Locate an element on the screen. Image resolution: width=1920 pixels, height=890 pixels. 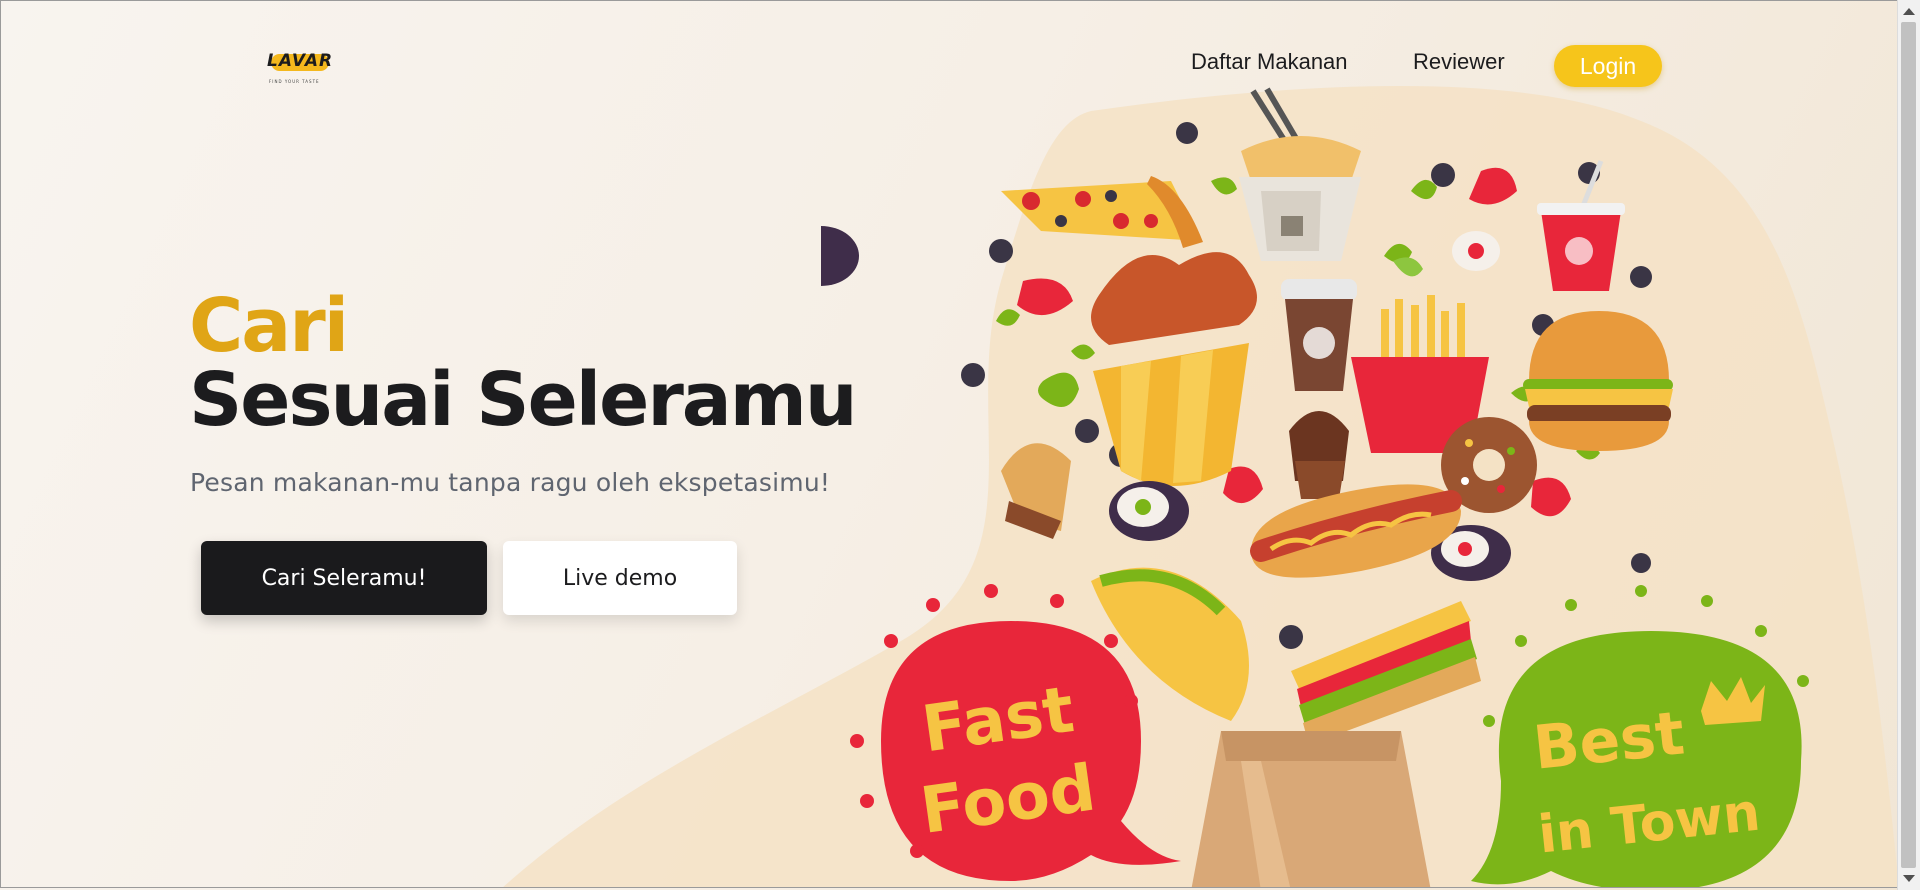
logo-tagline: FIND YOUR TASTE is located at coordinates (294, 81).